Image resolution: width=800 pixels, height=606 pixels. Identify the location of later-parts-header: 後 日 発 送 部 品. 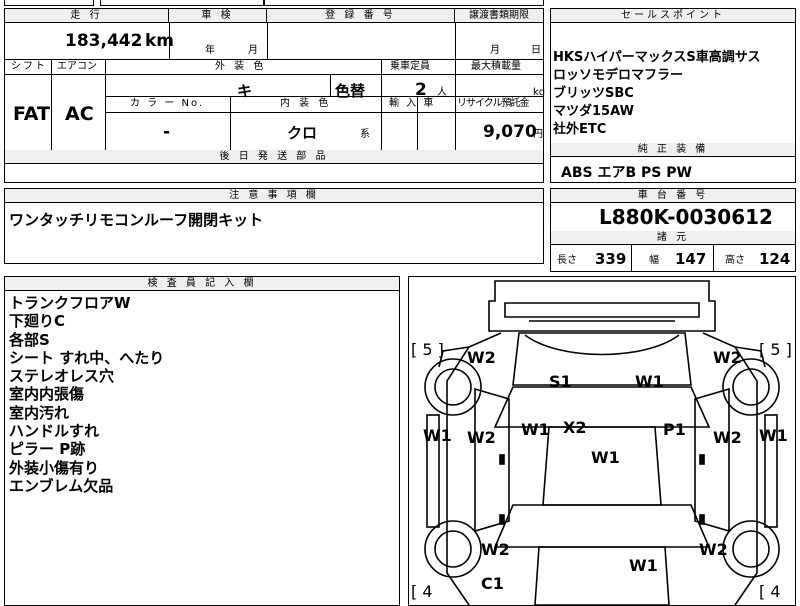
(274, 157).